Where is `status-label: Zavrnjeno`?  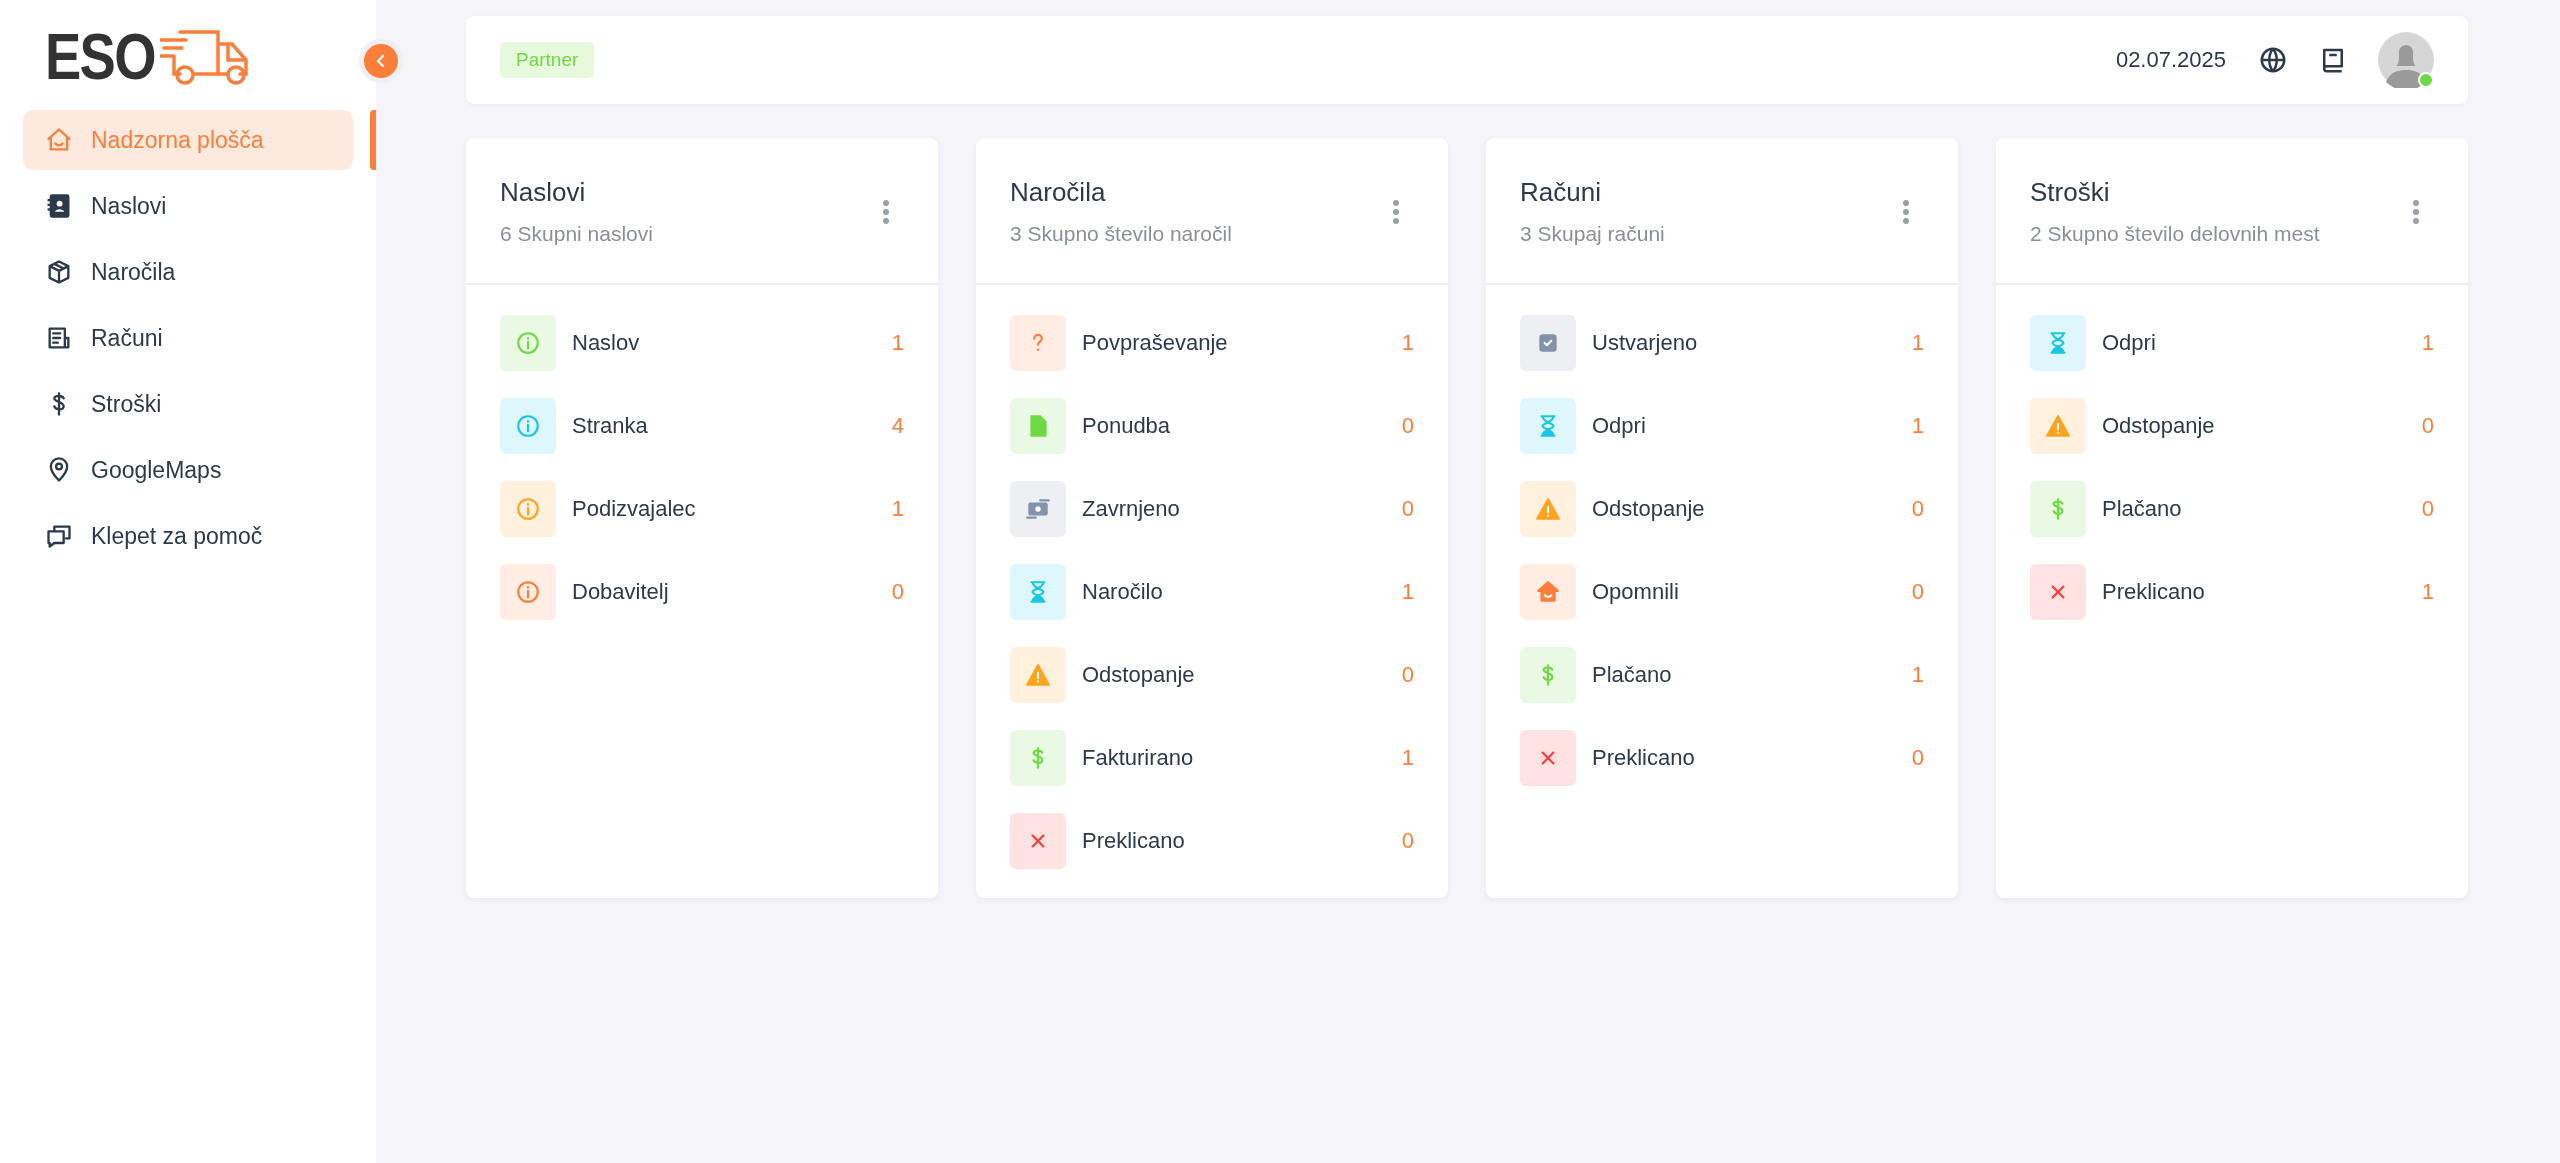 status-label: Zavrnjeno is located at coordinates (1131, 509).